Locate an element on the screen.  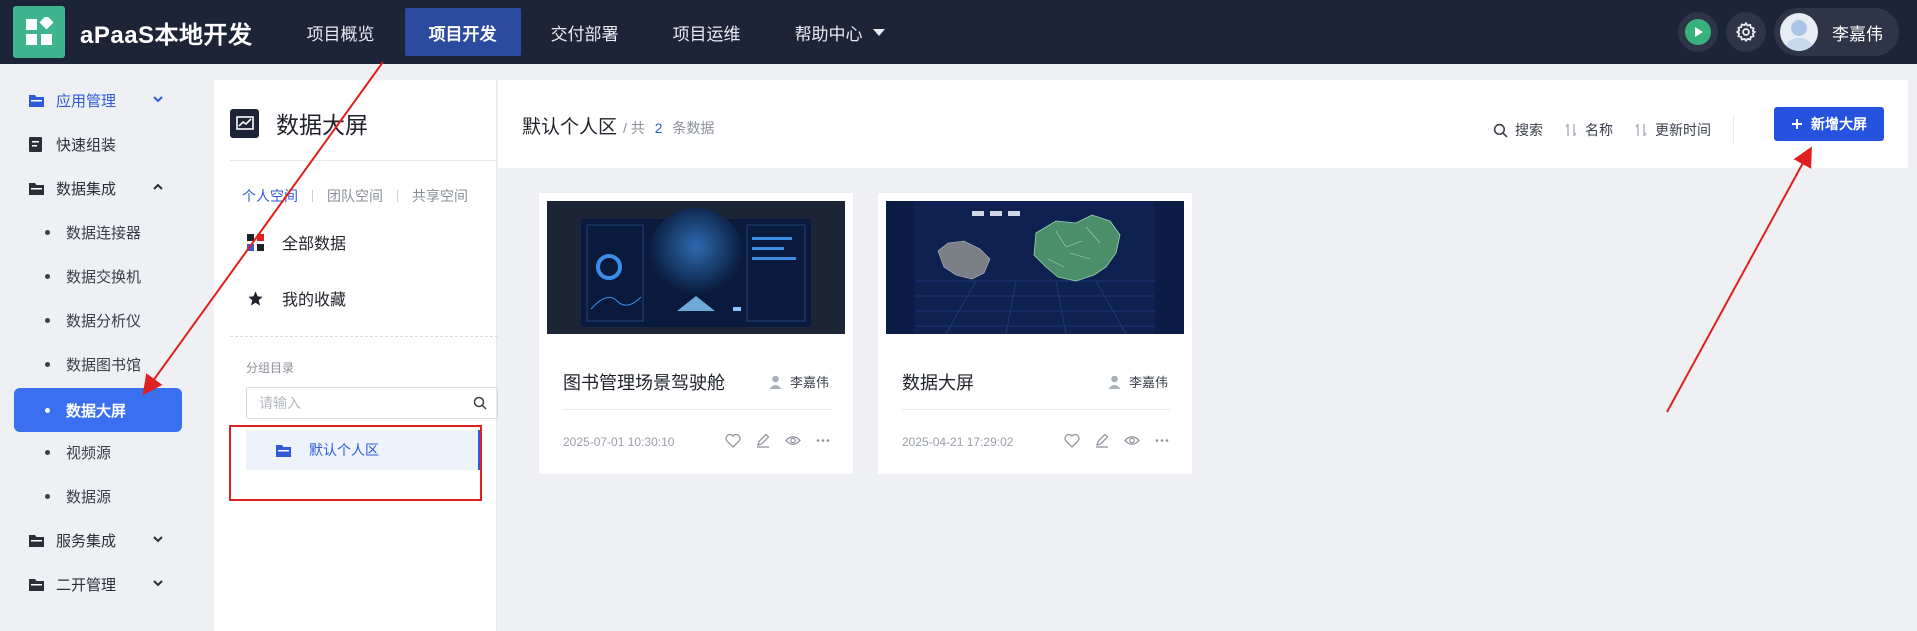
run-button is located at coordinates (1698, 32).